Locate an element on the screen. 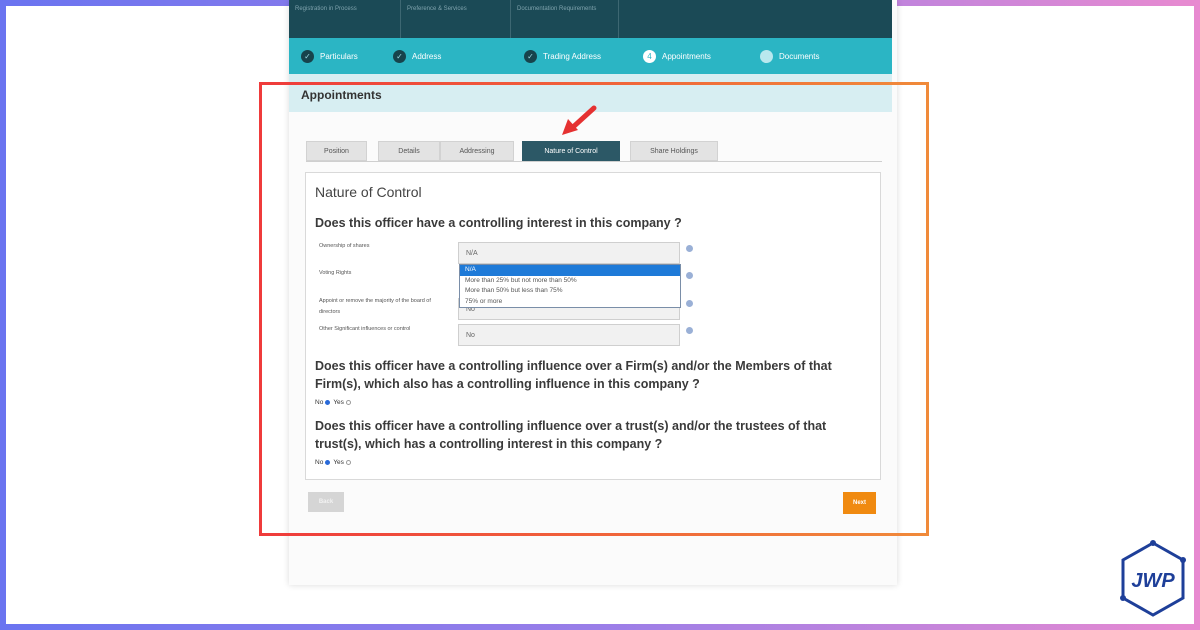 This screenshot has height=630, width=1200. step-appointments: 4 Appointments is located at coordinates (677, 56).